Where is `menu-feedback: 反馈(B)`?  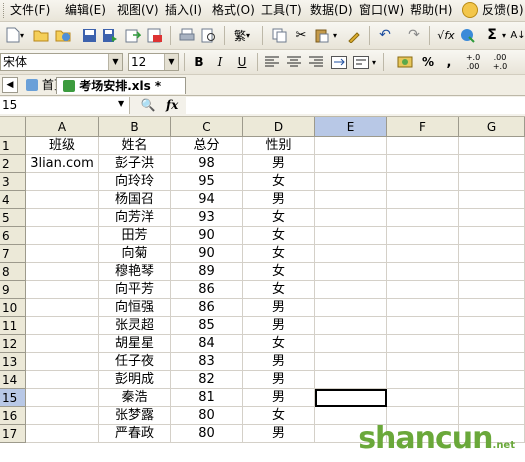
menu-feedback: 反馈(B) is located at coordinates (503, 10).